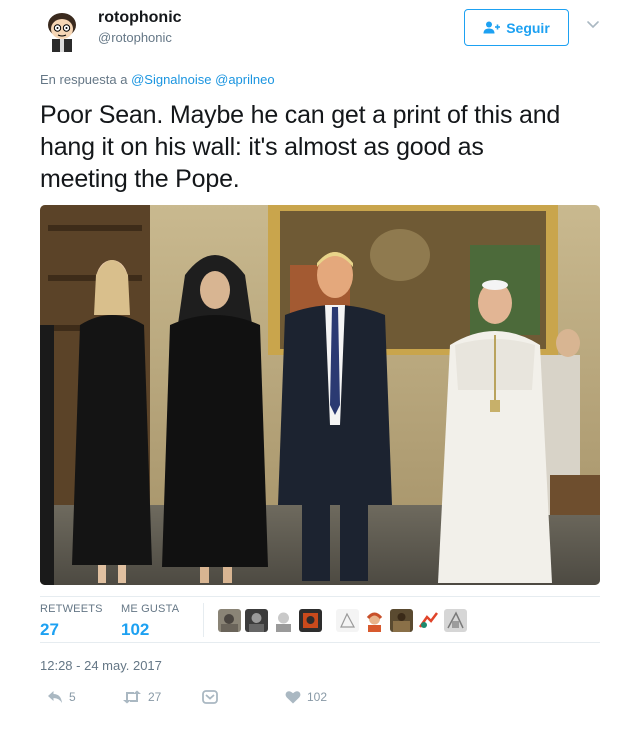 Image resolution: width=635 pixels, height=739 pixels. What do you see at coordinates (293, 697) in the screenshot?
I see `heart-icon` at bounding box center [293, 697].